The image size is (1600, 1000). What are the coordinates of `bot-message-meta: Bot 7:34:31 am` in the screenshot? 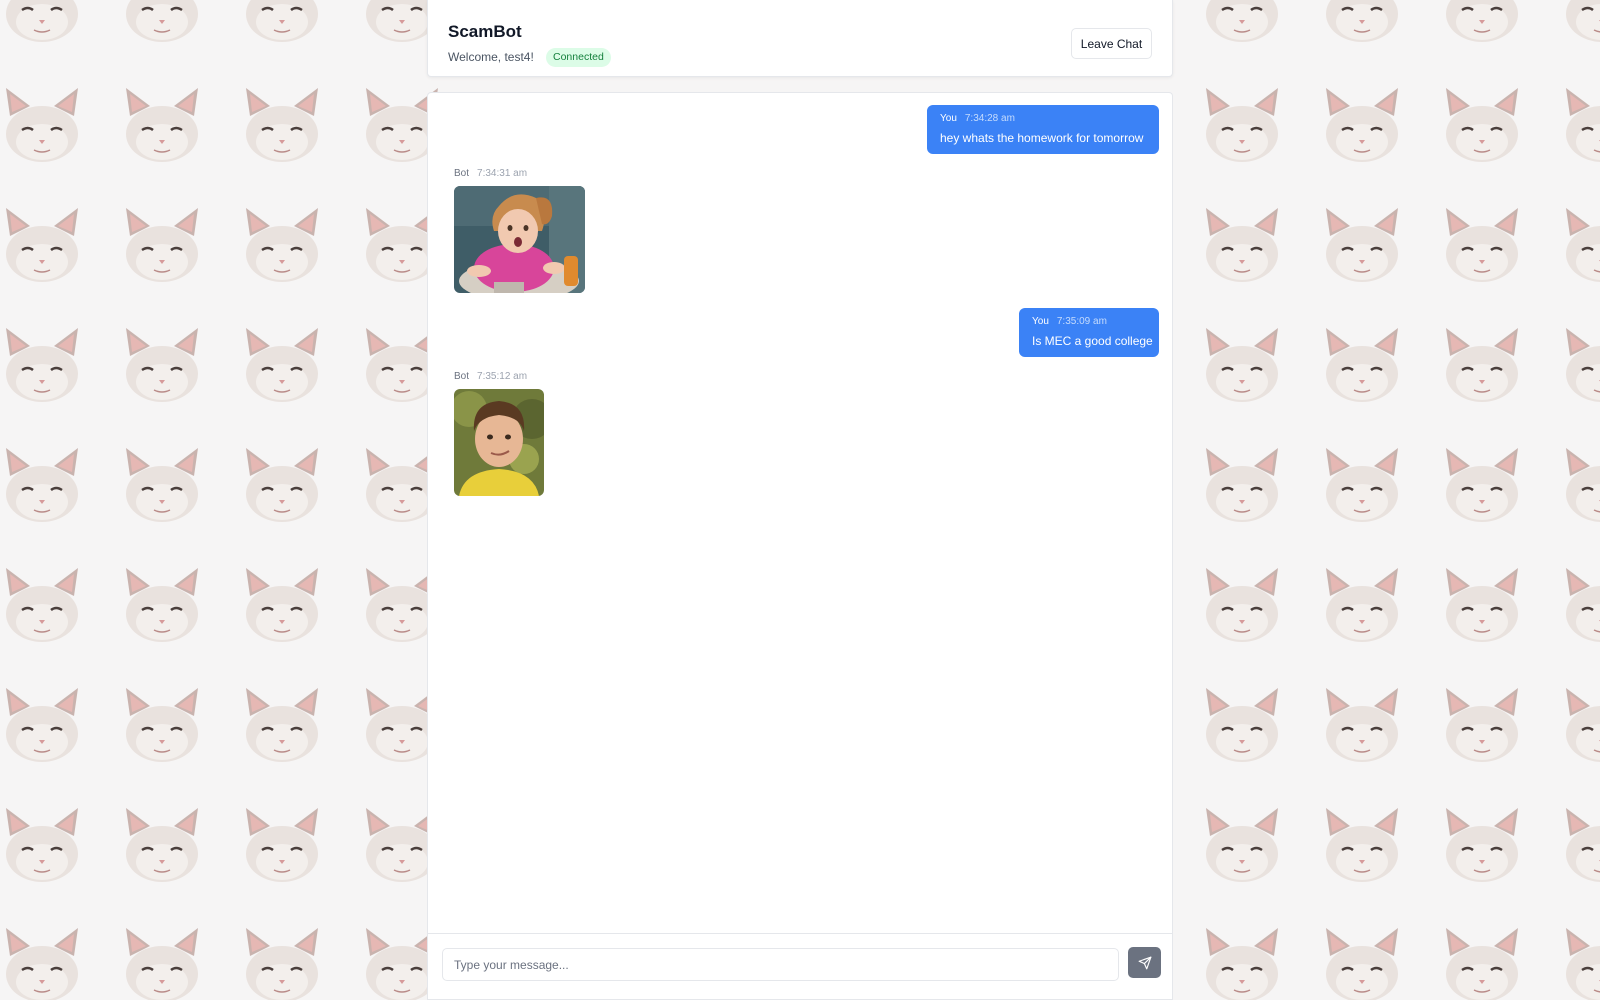 It's located at (490, 173).